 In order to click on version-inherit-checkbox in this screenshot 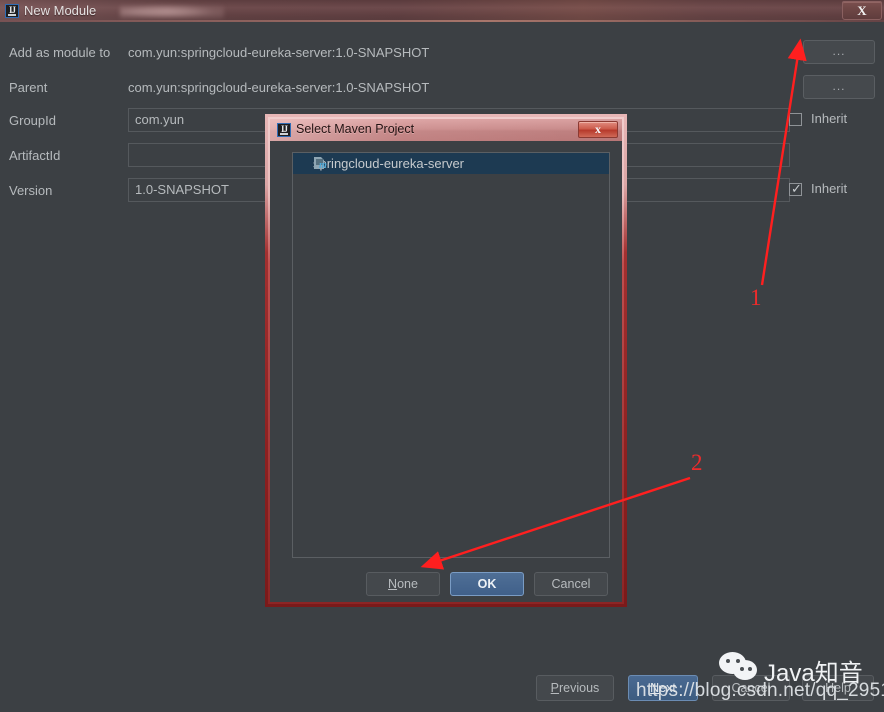, I will do `click(795, 188)`.